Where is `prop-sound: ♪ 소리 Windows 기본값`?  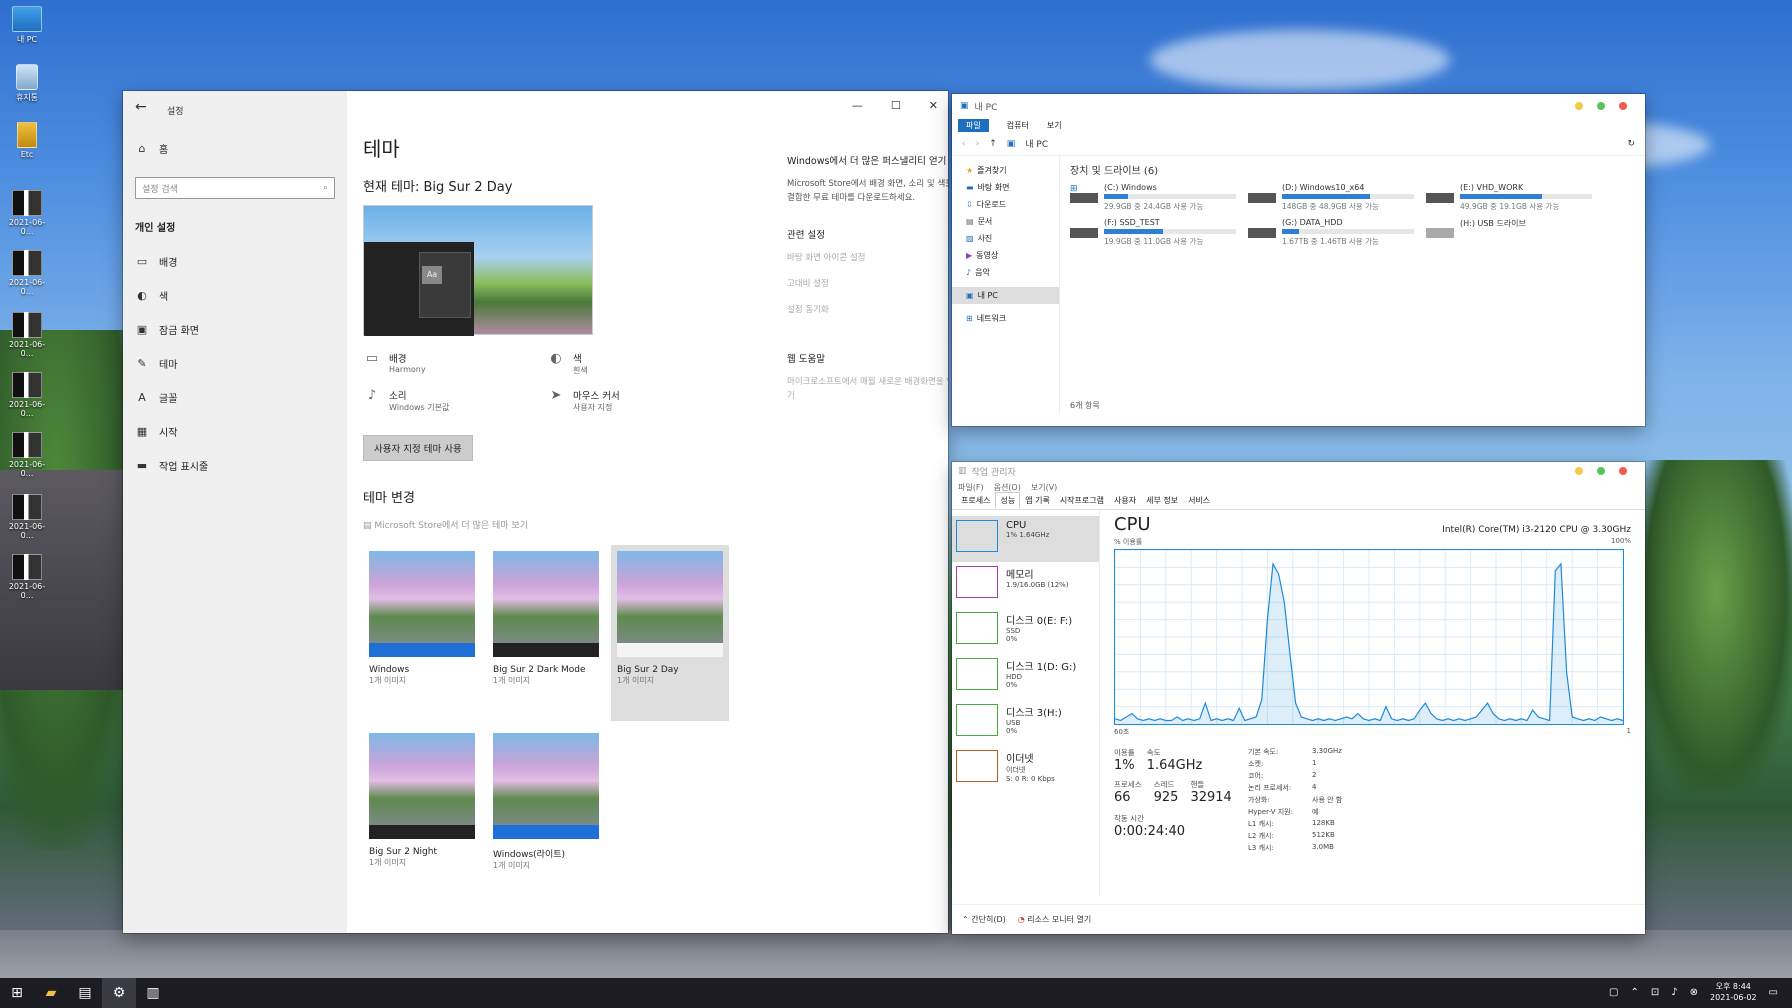 prop-sound: ♪ 소리 Windows 기본값 is located at coordinates (455, 400).